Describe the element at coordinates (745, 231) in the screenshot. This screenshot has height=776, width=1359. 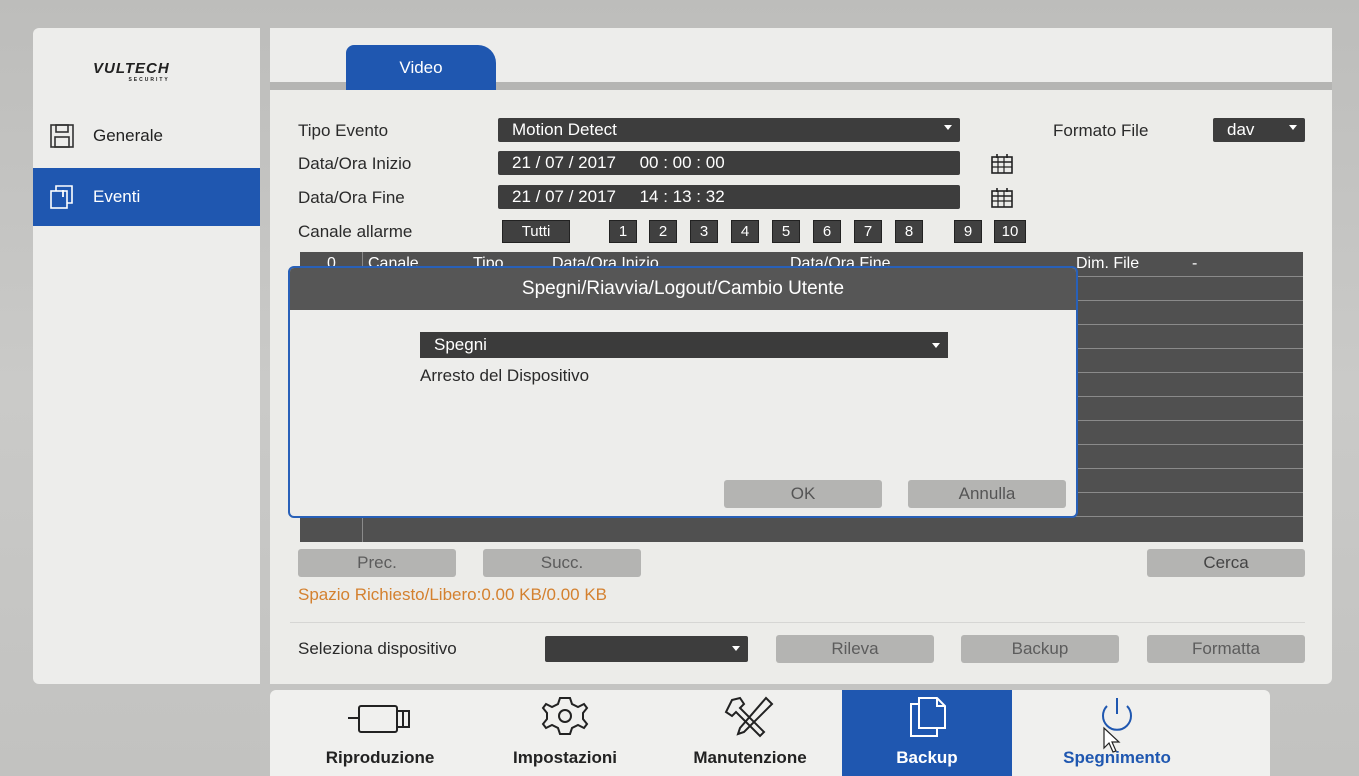
I see `channel-button: 4` at that location.